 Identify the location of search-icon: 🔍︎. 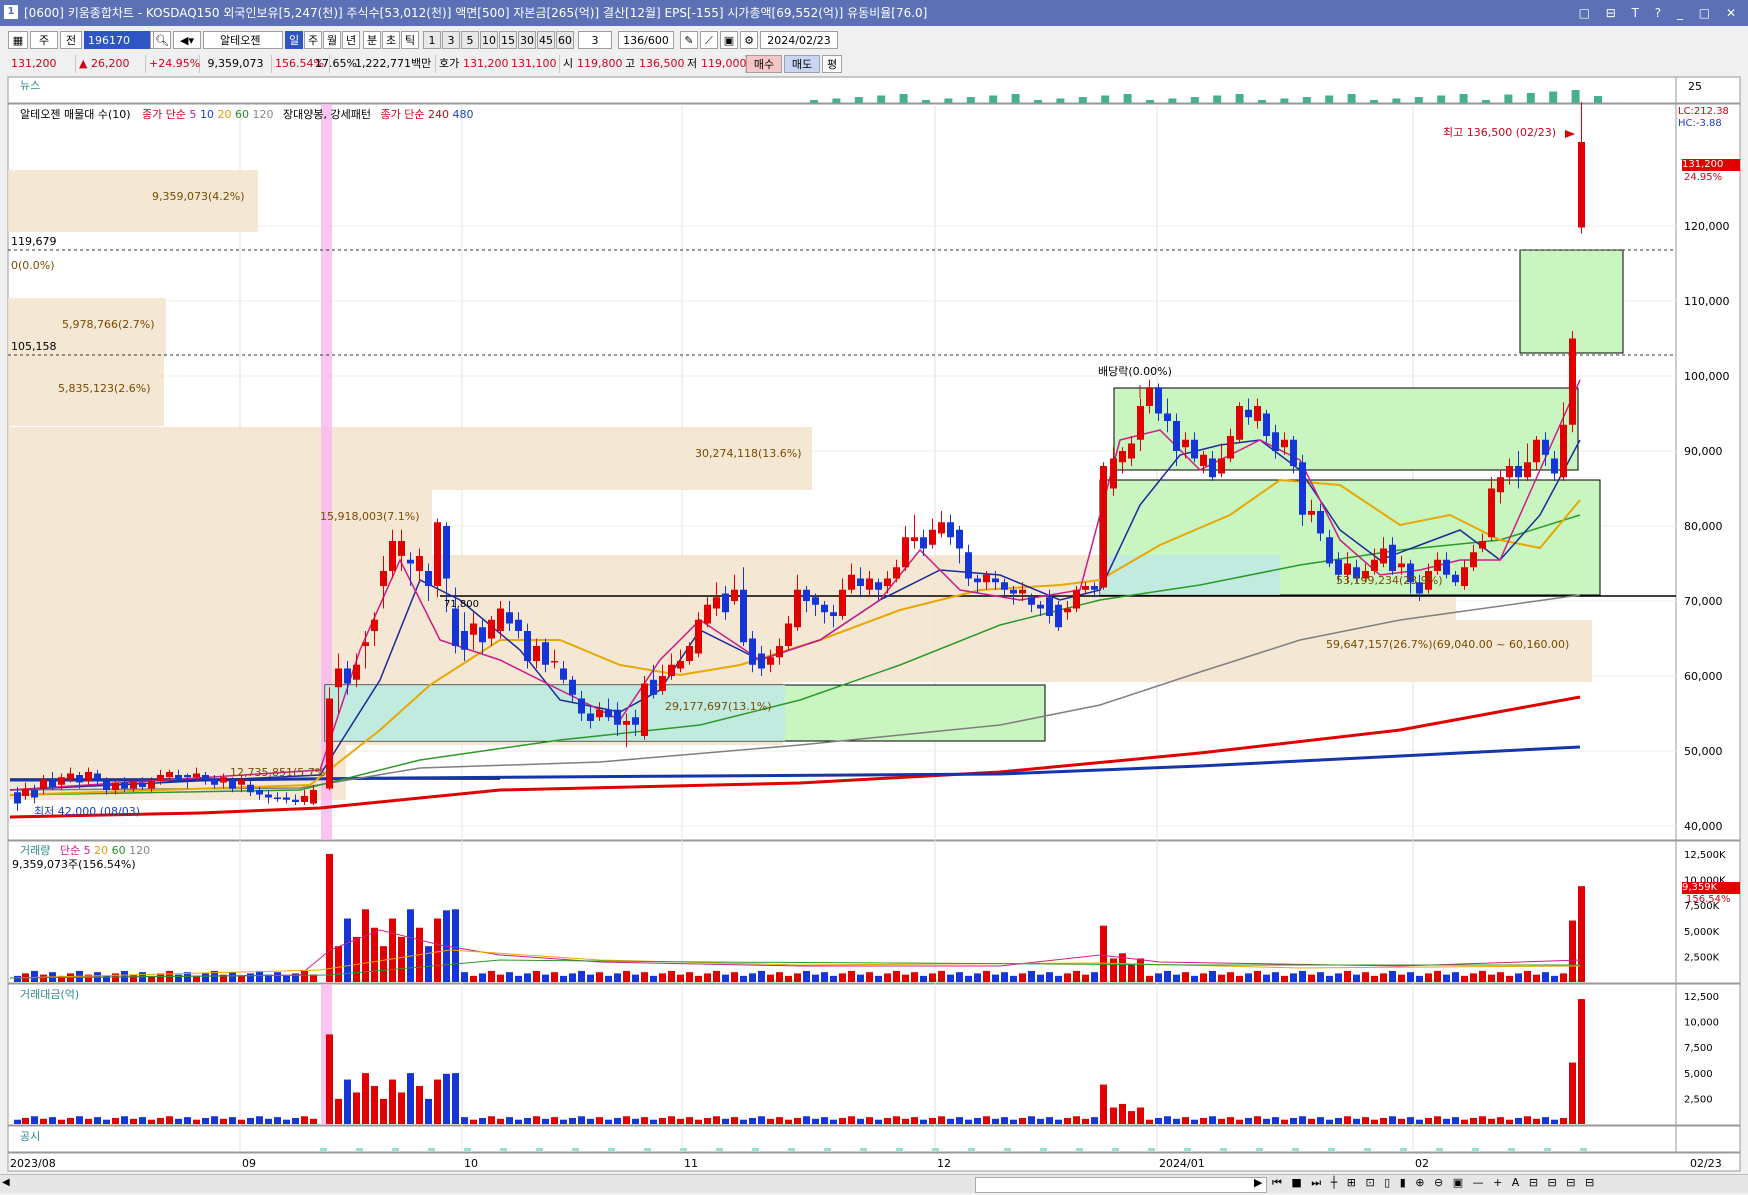
(162, 40).